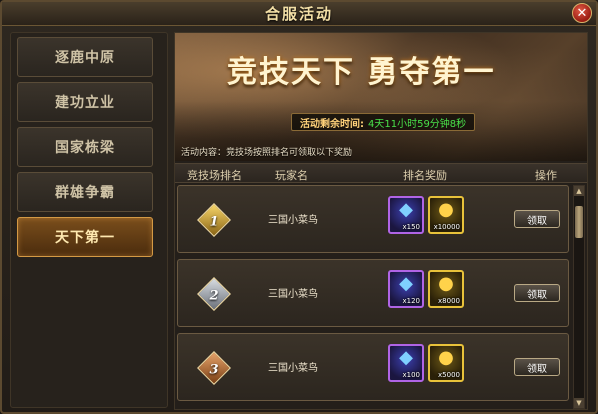  What do you see at coordinates (579, 297) in the screenshot?
I see `list-scrollbar: ▲ ▼` at bounding box center [579, 297].